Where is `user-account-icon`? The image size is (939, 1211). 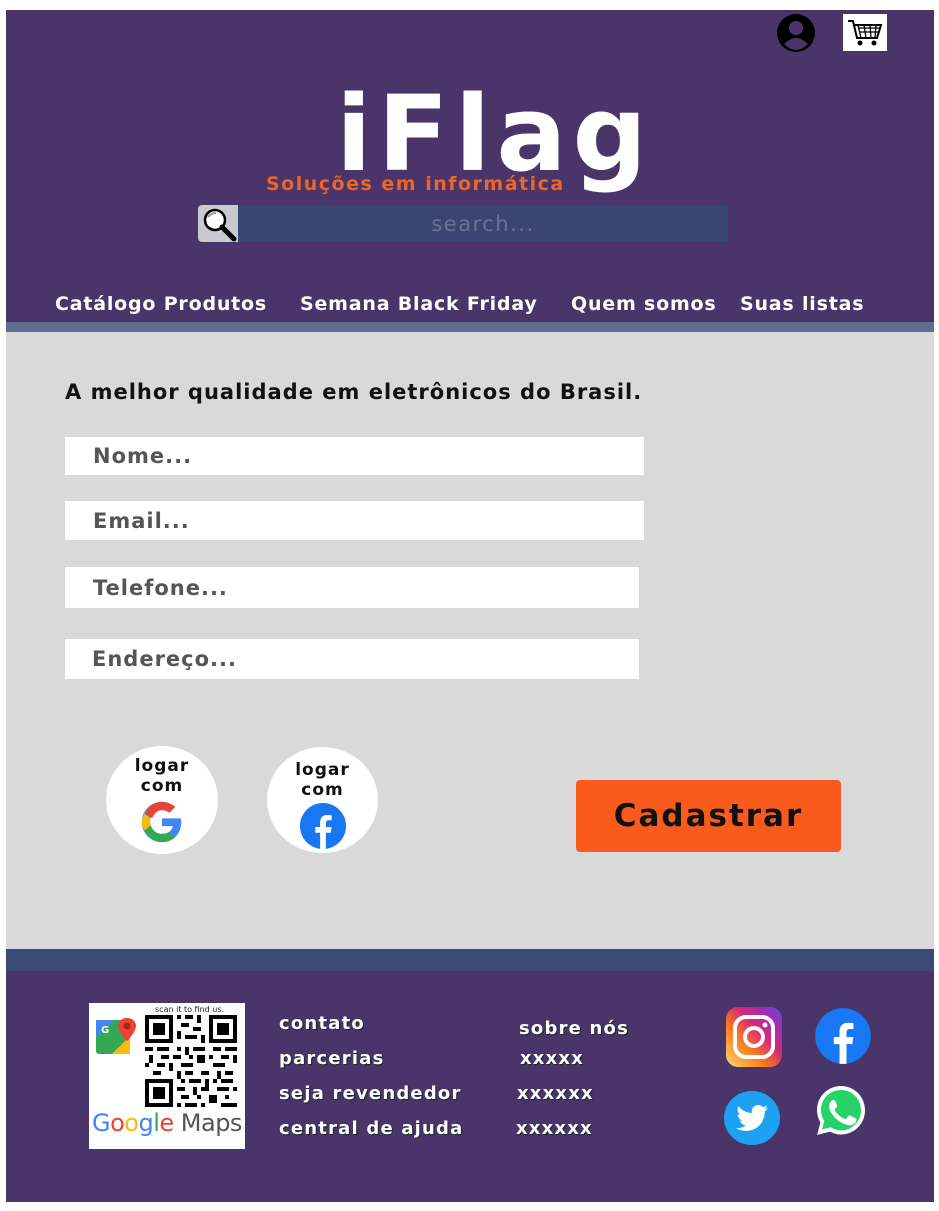 user-account-icon is located at coordinates (796, 33).